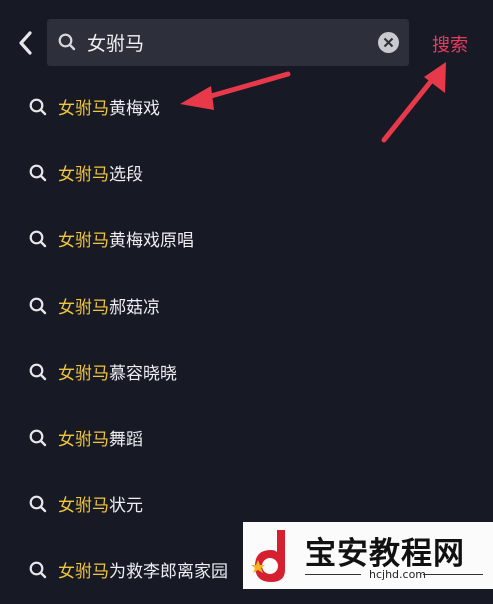  I want to click on watermark: 宝安教程网 hcjhd.com, so click(368, 555).